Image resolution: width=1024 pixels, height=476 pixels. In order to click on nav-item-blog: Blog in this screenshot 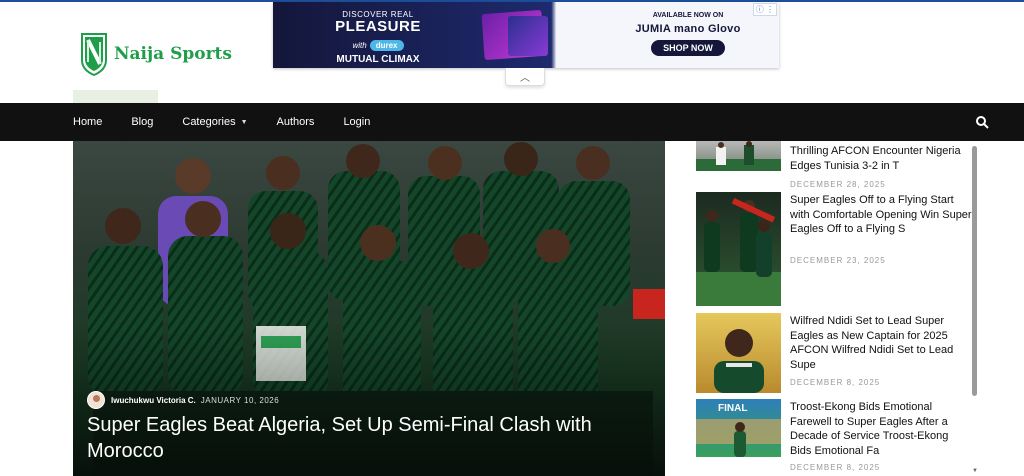, I will do `click(142, 122)`.